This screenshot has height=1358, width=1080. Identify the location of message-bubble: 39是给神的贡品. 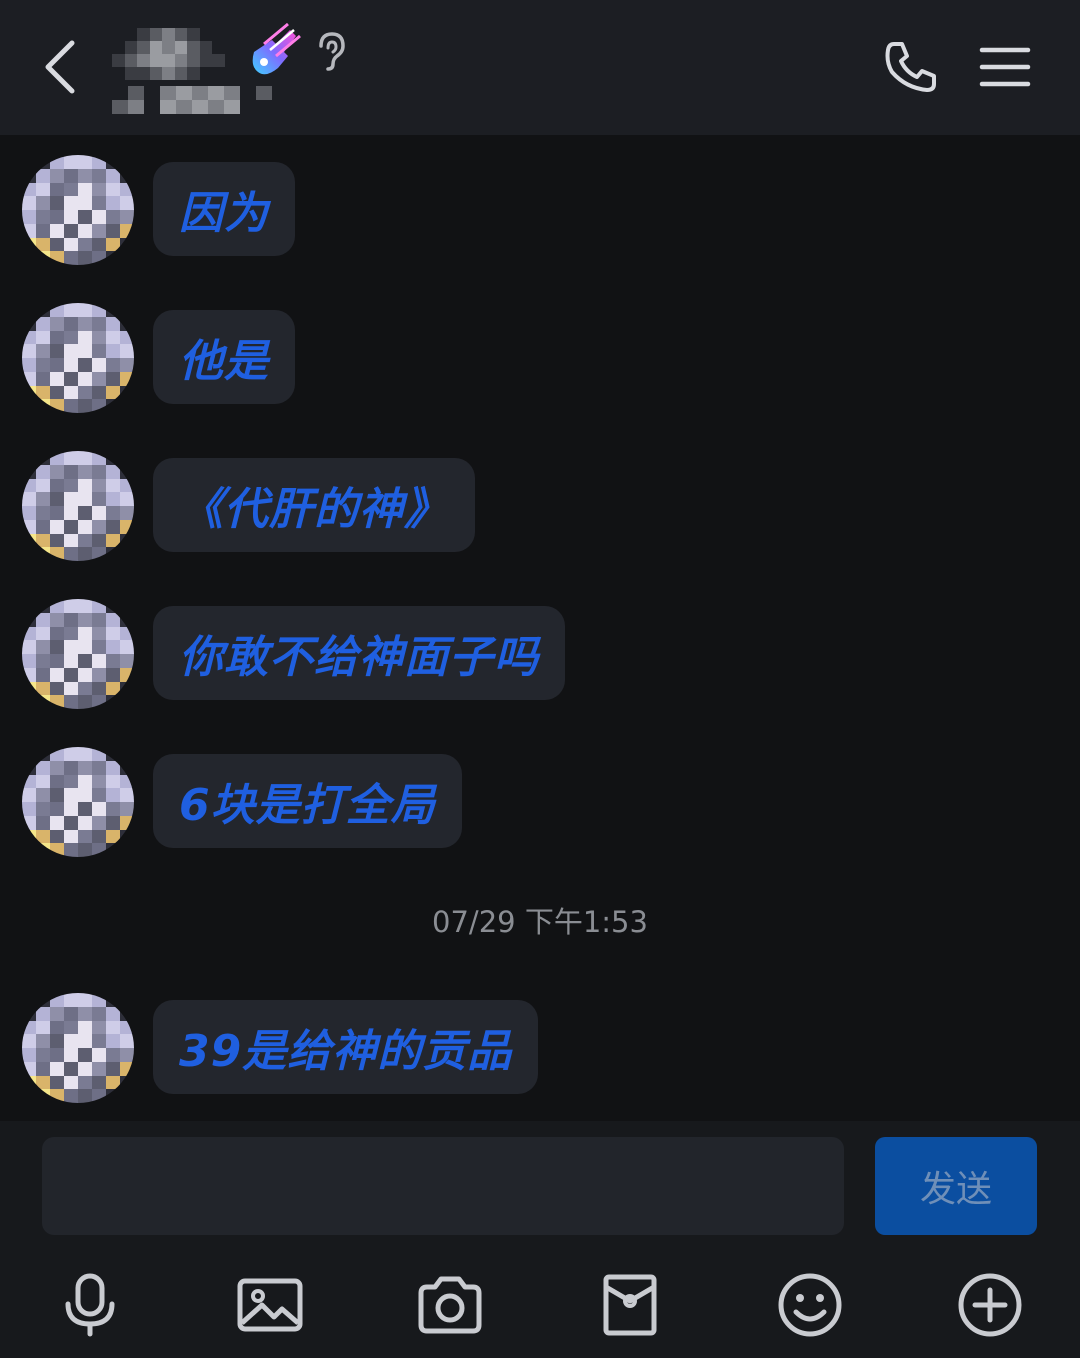
(346, 1047).